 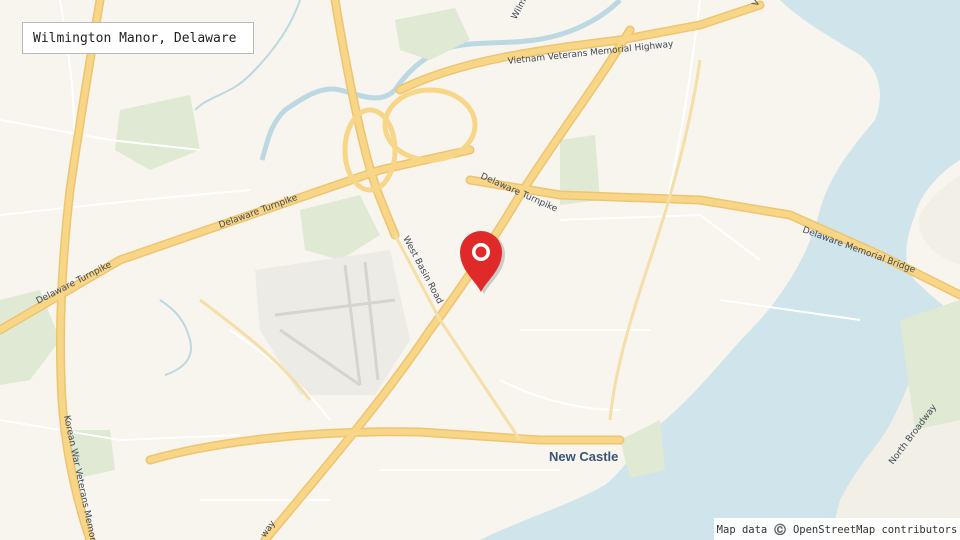 I want to click on map-title: Wilmington Manor, Delaware, so click(x=138, y=38).